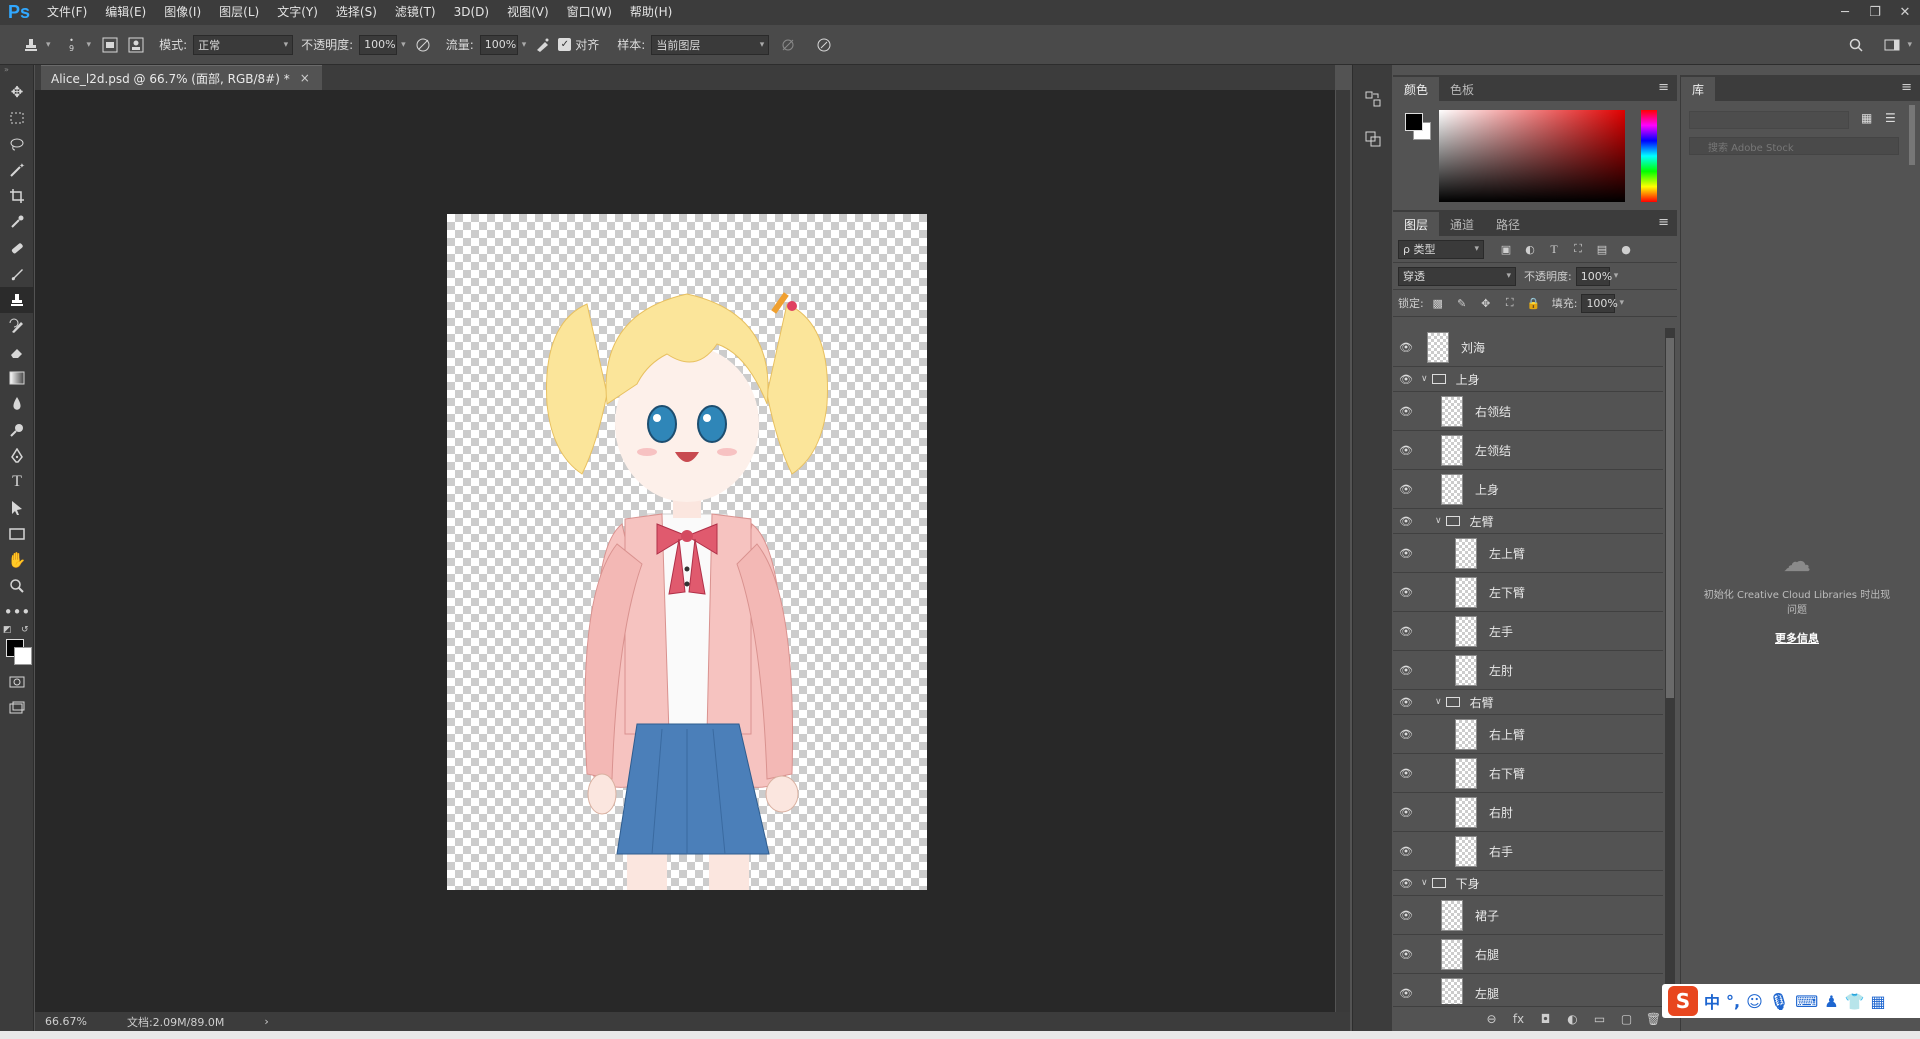 This screenshot has height=1039, width=1920. I want to click on brush-tool-icon, so click(17, 274).